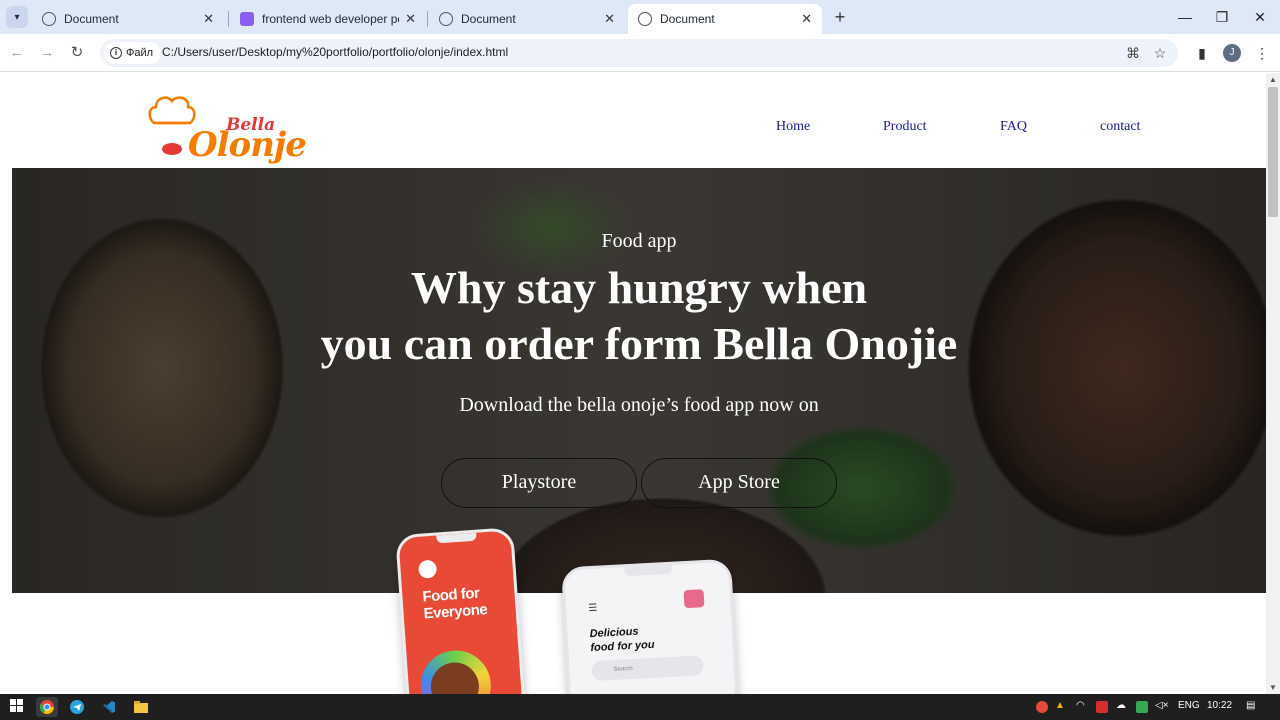  Describe the element at coordinates (1121, 705) in the screenshot. I see `tray-cloud-icon: ☁` at that location.